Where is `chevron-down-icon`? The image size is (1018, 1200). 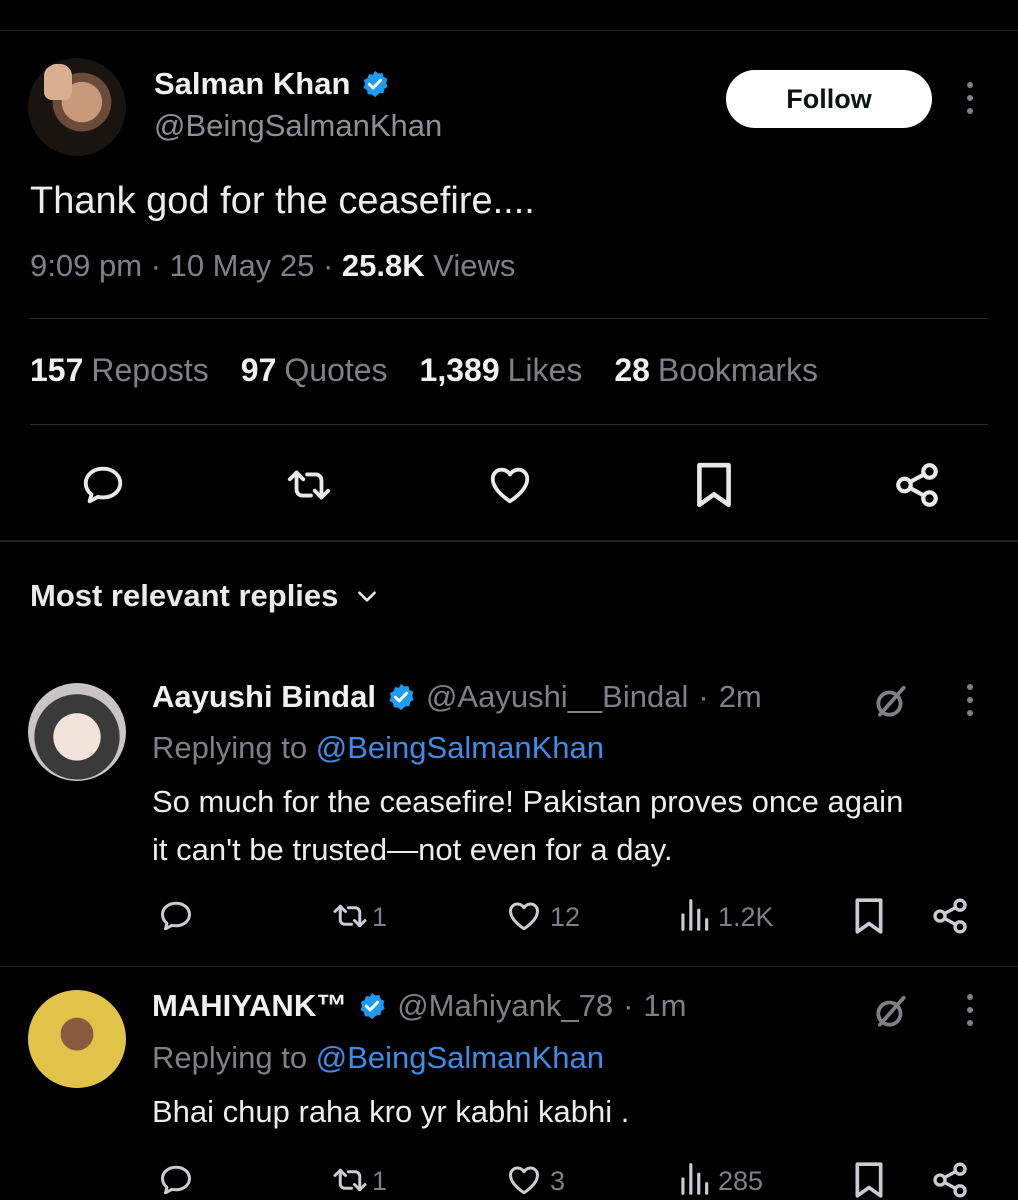
chevron-down-icon is located at coordinates (367, 596).